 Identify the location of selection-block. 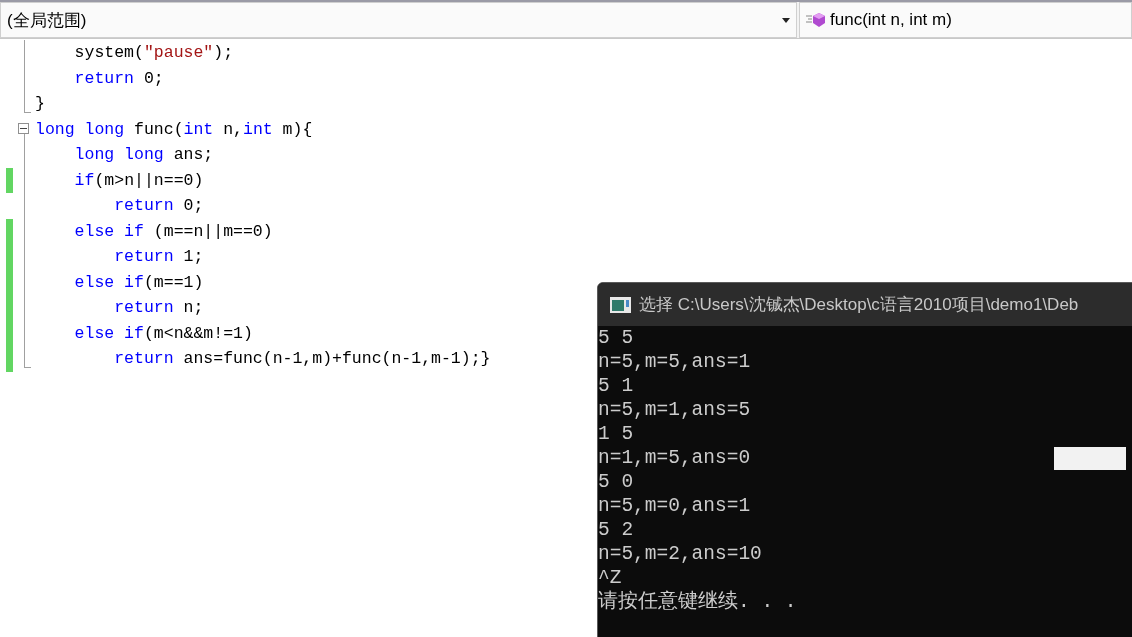
(1090, 458).